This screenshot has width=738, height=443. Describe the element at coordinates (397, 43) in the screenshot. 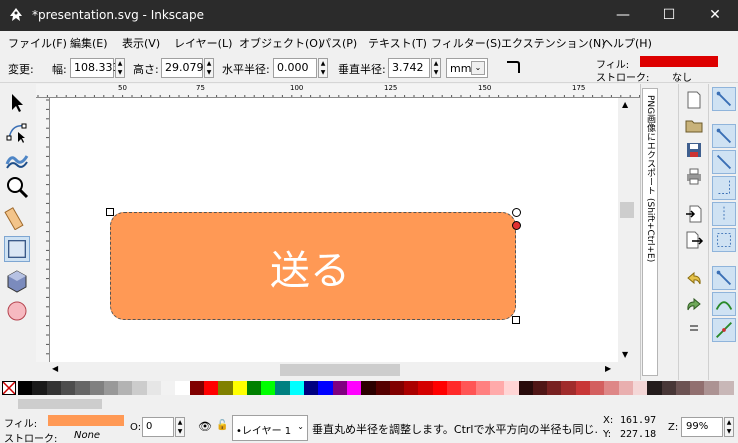

I see `menu-text: テキスト(T)` at that location.